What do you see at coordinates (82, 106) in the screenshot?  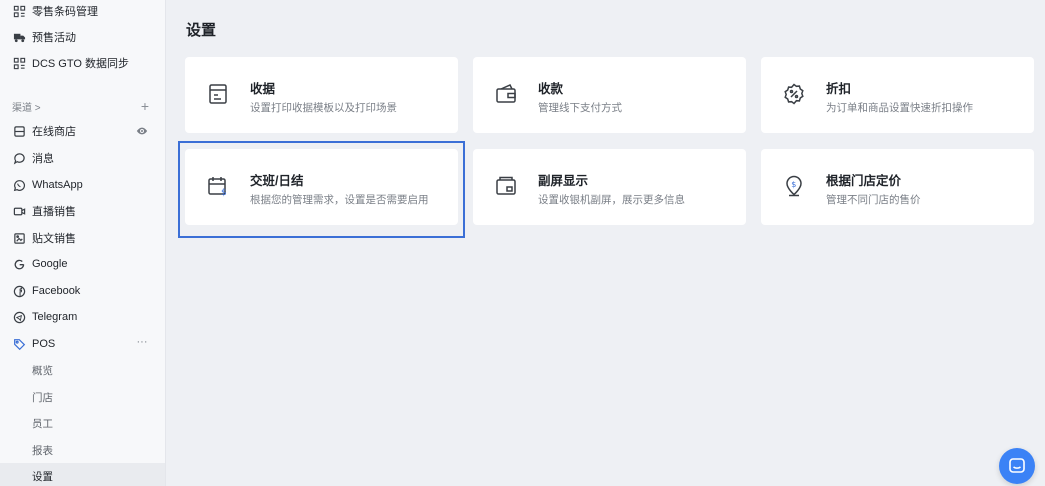 I see `channels-section-header: 渠道 > +` at bounding box center [82, 106].